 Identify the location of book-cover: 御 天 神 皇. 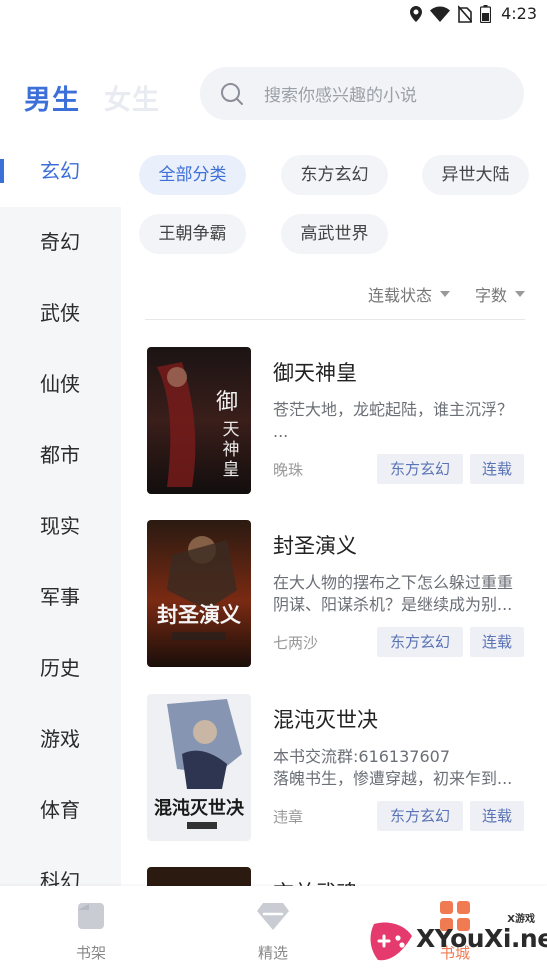
(199, 420).